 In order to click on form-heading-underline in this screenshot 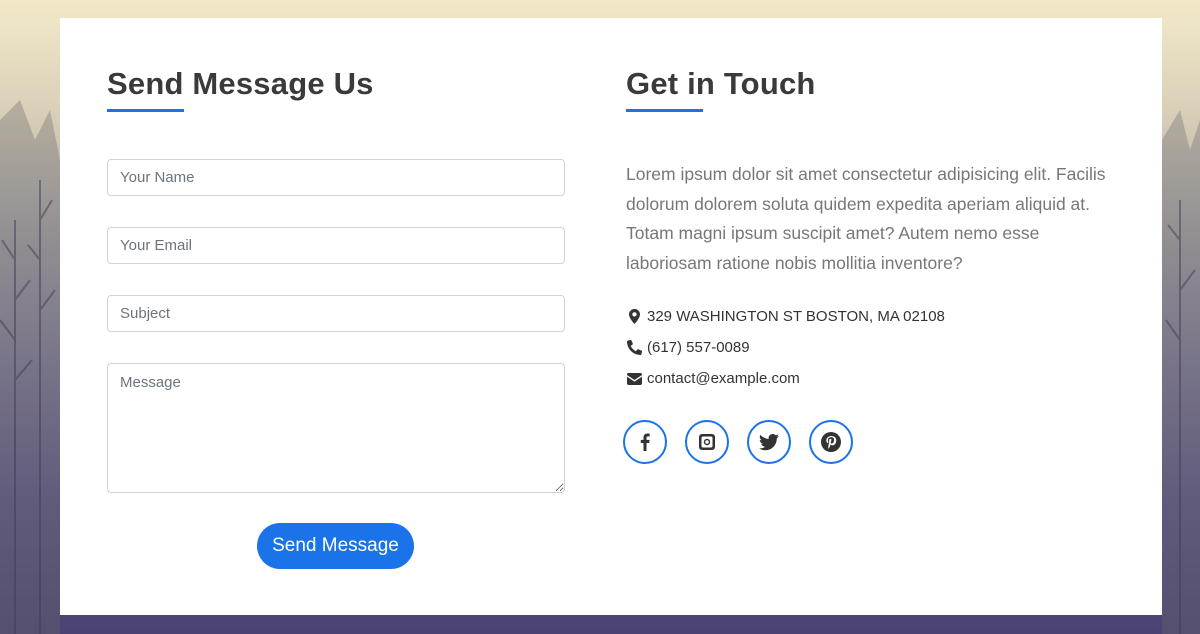, I will do `click(145, 110)`.